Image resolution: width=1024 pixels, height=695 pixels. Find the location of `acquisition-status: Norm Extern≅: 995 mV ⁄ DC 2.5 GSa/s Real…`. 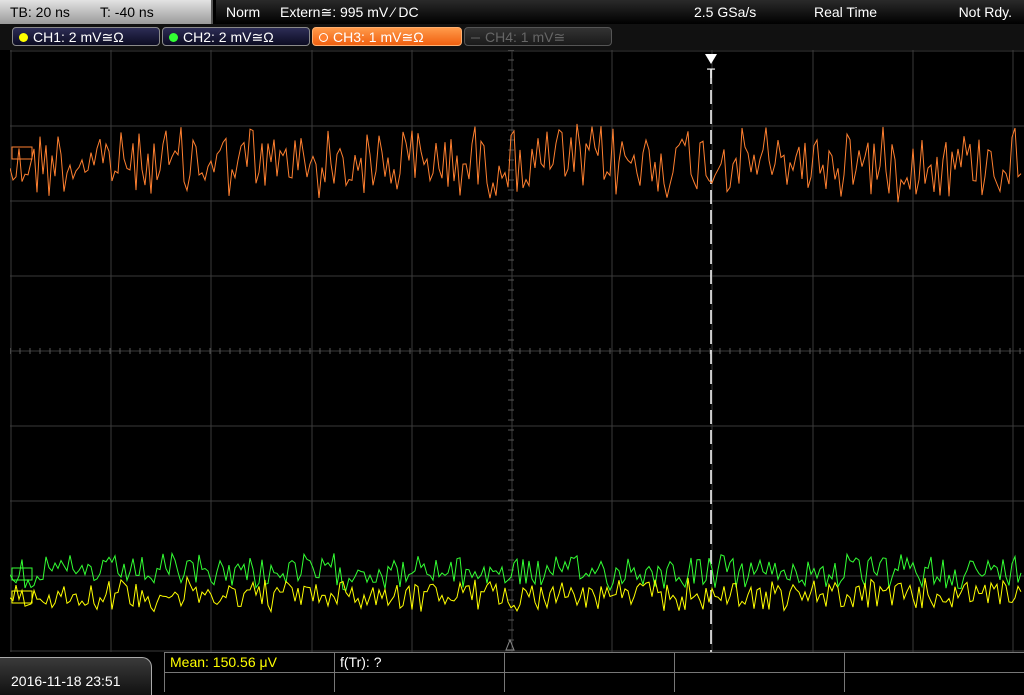

acquisition-status: Norm Extern≅: 995 mV ⁄ DC 2.5 GSa/s Real… is located at coordinates (620, 12).